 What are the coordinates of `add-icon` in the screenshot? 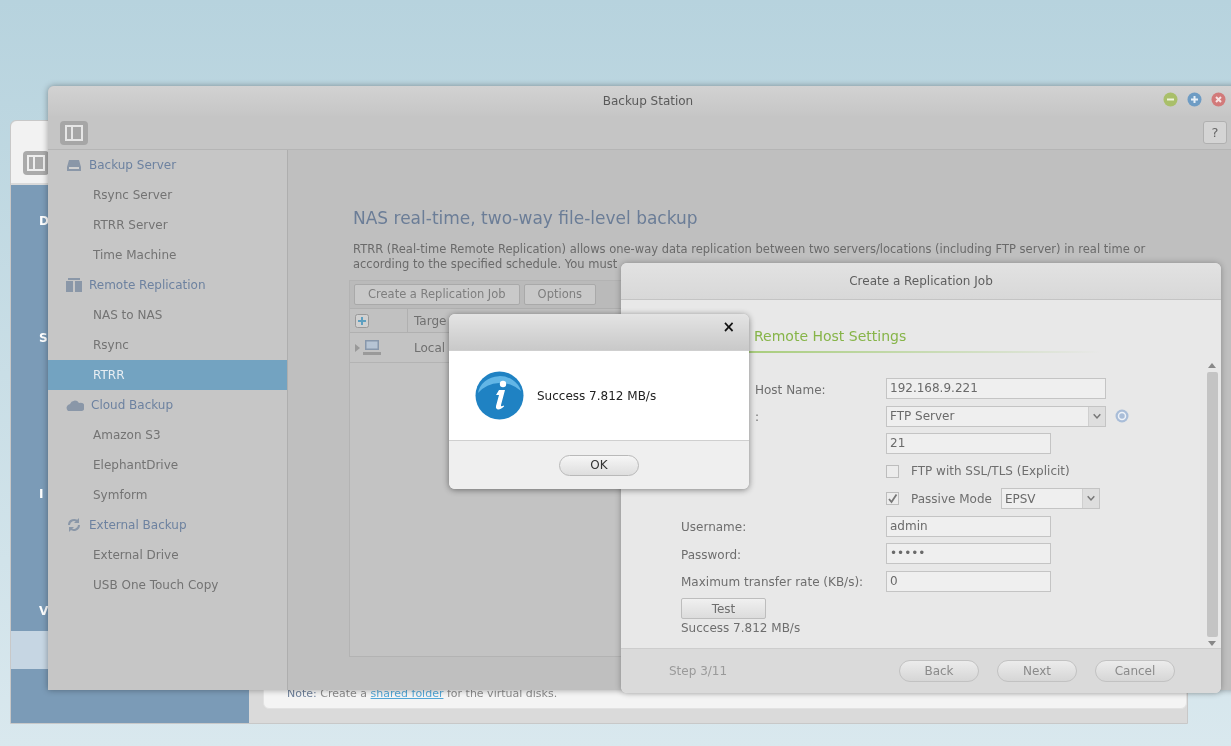 It's located at (362, 320).